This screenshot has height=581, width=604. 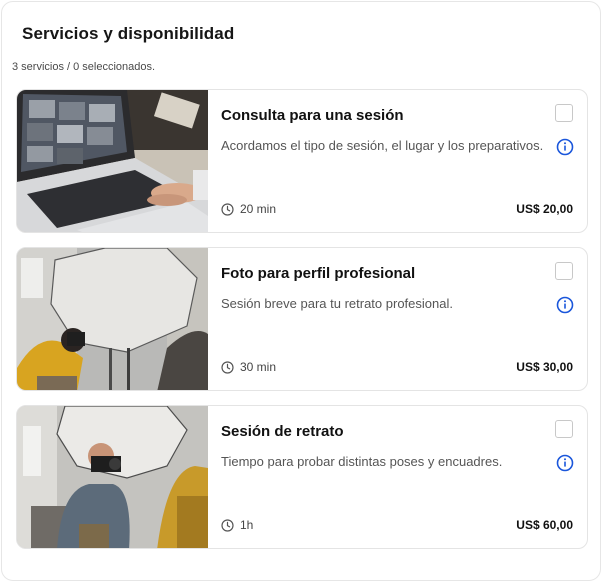 What do you see at coordinates (112, 319) in the screenshot?
I see `service-image-softbox` at bounding box center [112, 319].